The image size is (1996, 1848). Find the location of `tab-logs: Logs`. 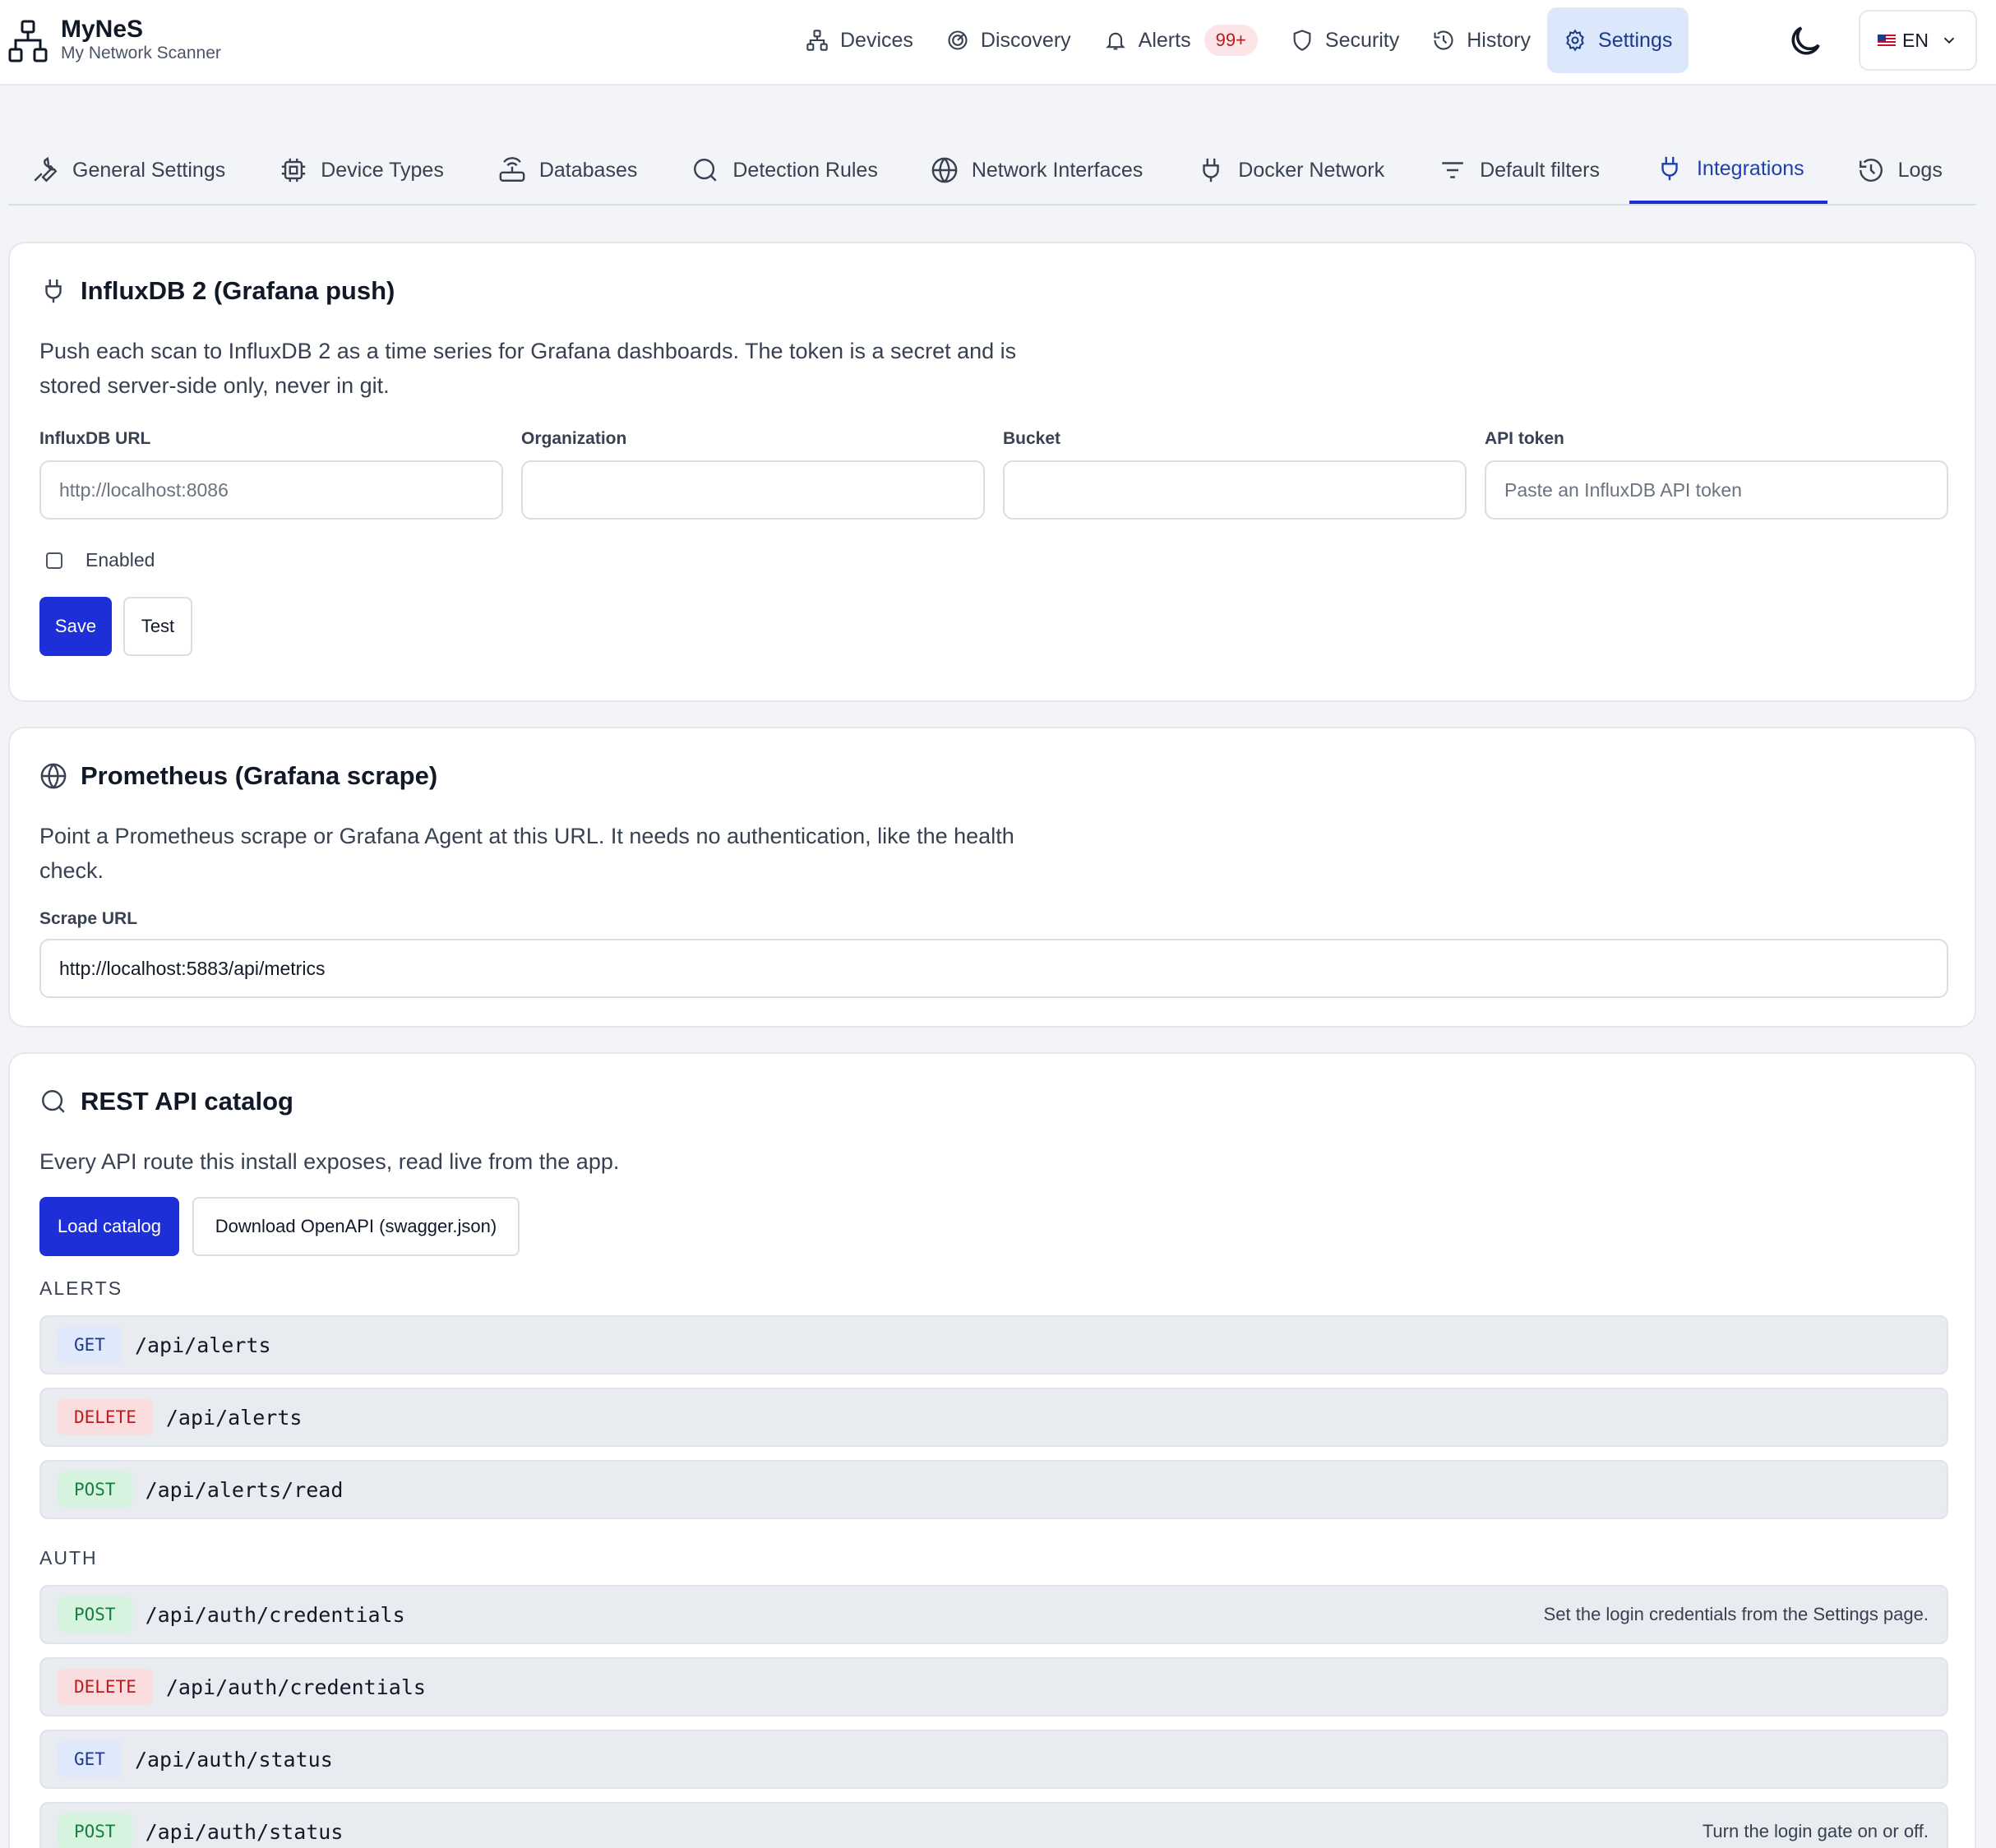

tab-logs: Logs is located at coordinates (1900, 170).